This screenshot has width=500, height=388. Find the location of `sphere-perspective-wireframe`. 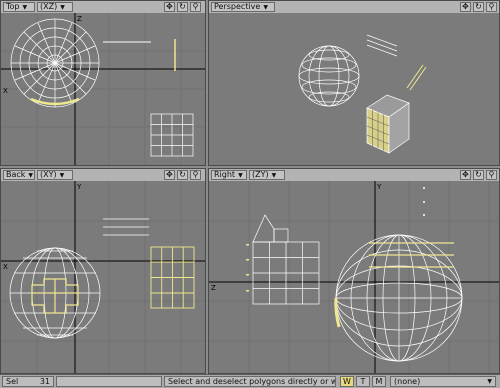

sphere-perspective-wireframe is located at coordinates (329, 76).